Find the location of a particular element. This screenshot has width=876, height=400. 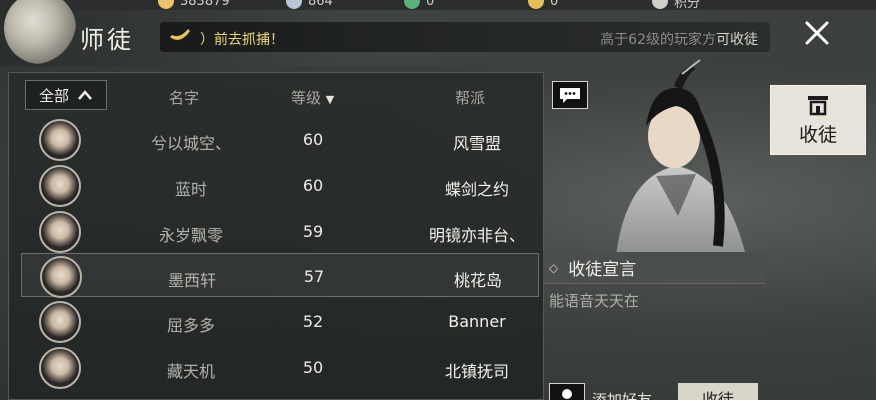

page-title: 师徒 is located at coordinates (107, 40).